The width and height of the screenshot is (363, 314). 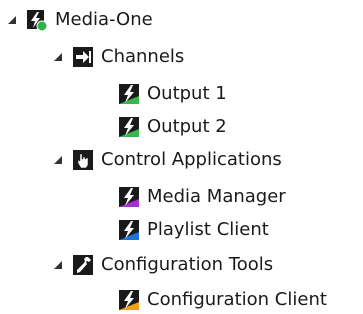 What do you see at coordinates (83, 265) in the screenshot?
I see `wrench-icon` at bounding box center [83, 265].